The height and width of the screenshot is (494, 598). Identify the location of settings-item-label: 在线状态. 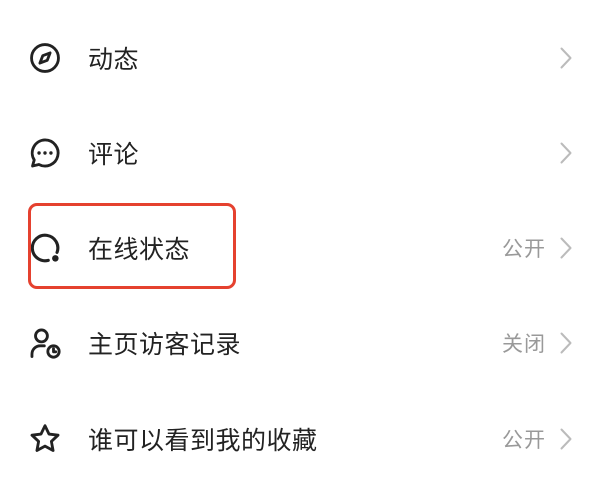
(139, 250).